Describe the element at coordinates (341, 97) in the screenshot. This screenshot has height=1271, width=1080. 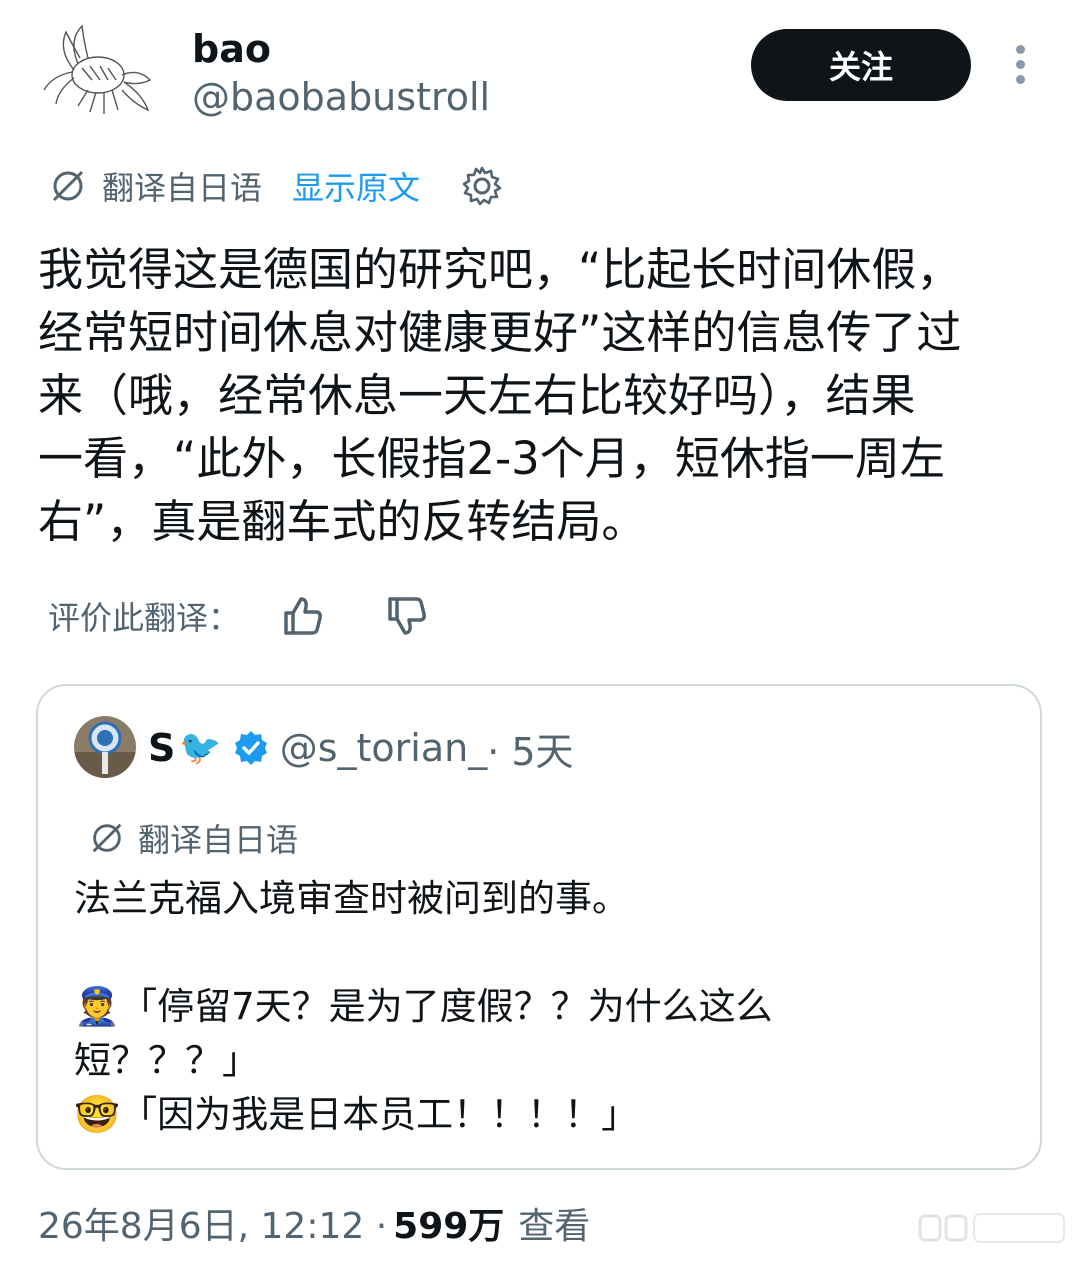
I see `author-handle: @baobabustroll` at that location.